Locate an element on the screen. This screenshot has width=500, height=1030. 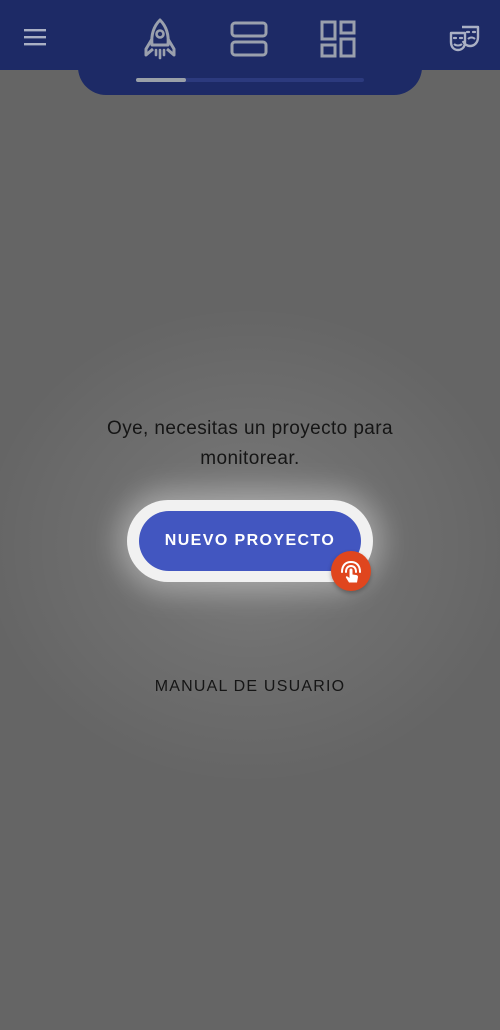
theater-masks-icon is located at coordinates (464, 38).